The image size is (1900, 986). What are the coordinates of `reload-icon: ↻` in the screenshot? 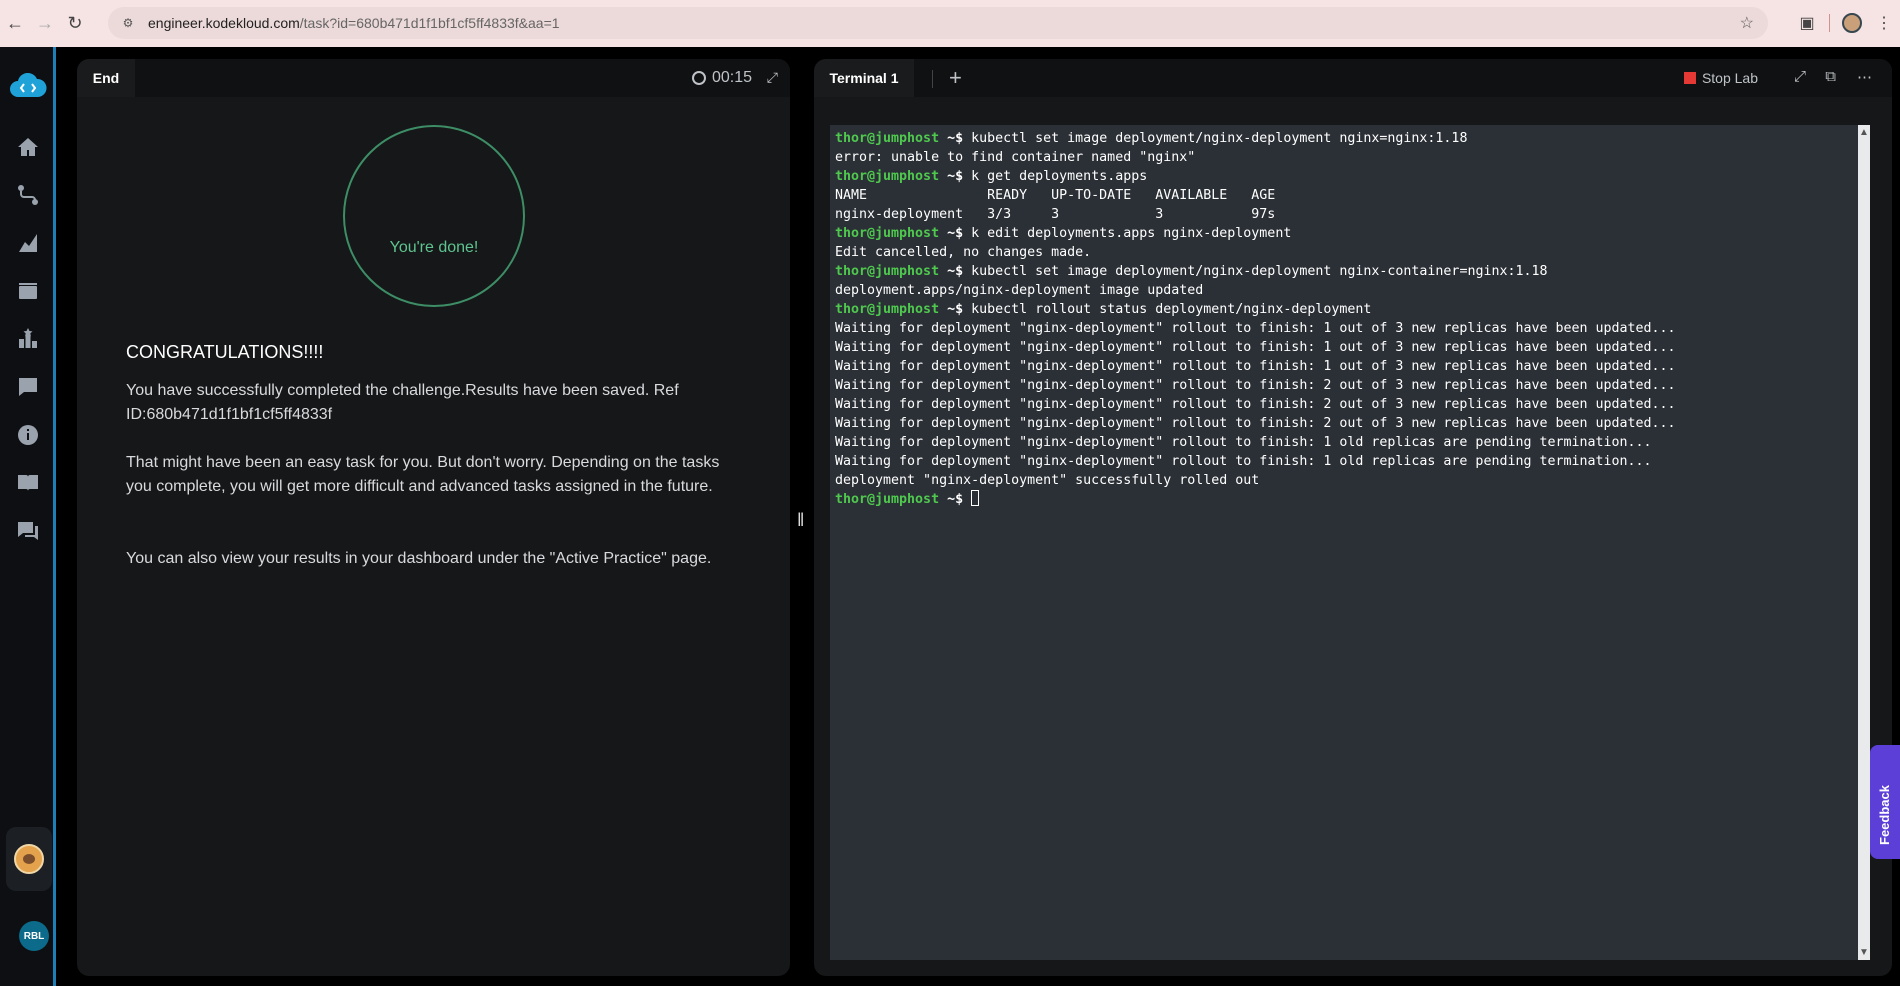 It's located at (75, 24).